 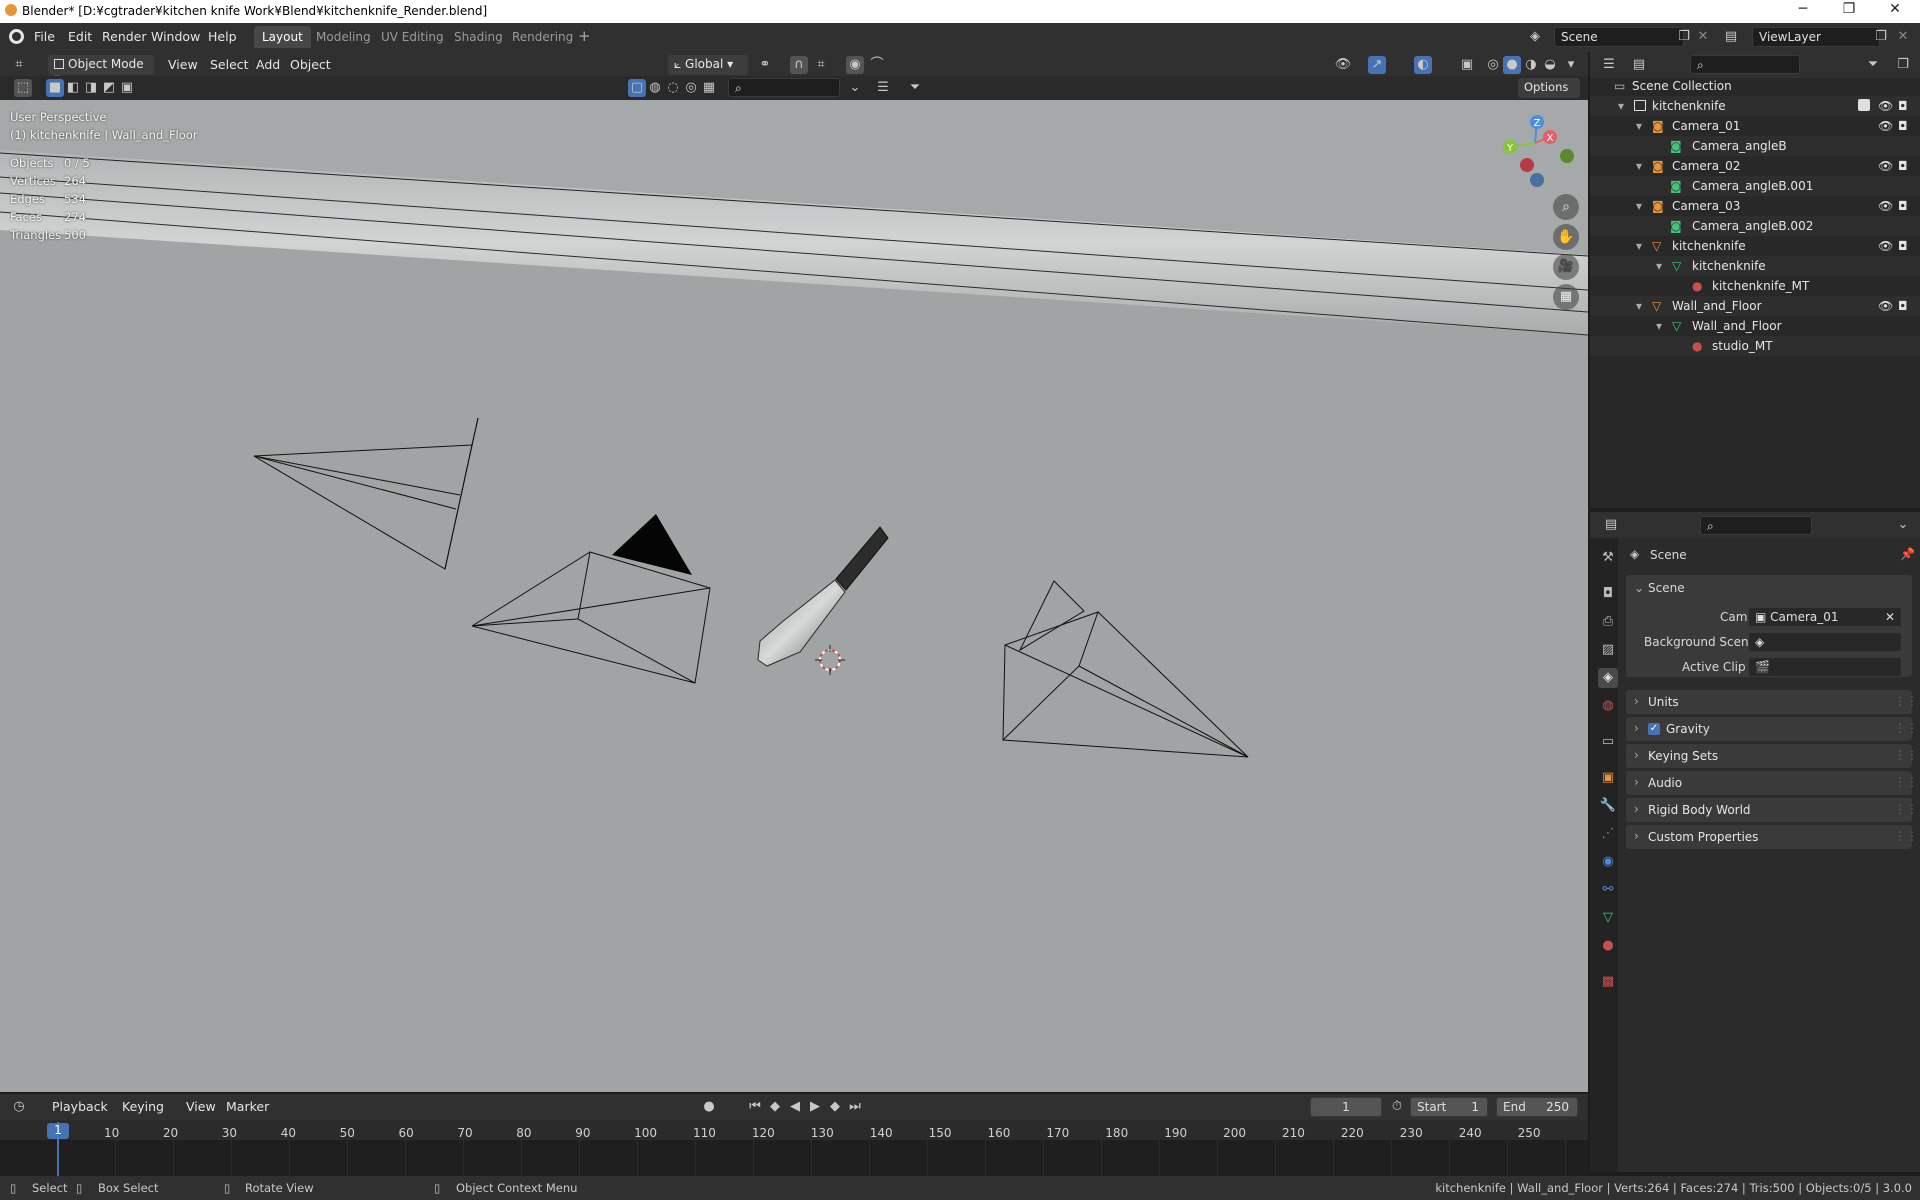 What do you see at coordinates (1745, 64) in the screenshot?
I see `outliner-search-input: ⌕` at bounding box center [1745, 64].